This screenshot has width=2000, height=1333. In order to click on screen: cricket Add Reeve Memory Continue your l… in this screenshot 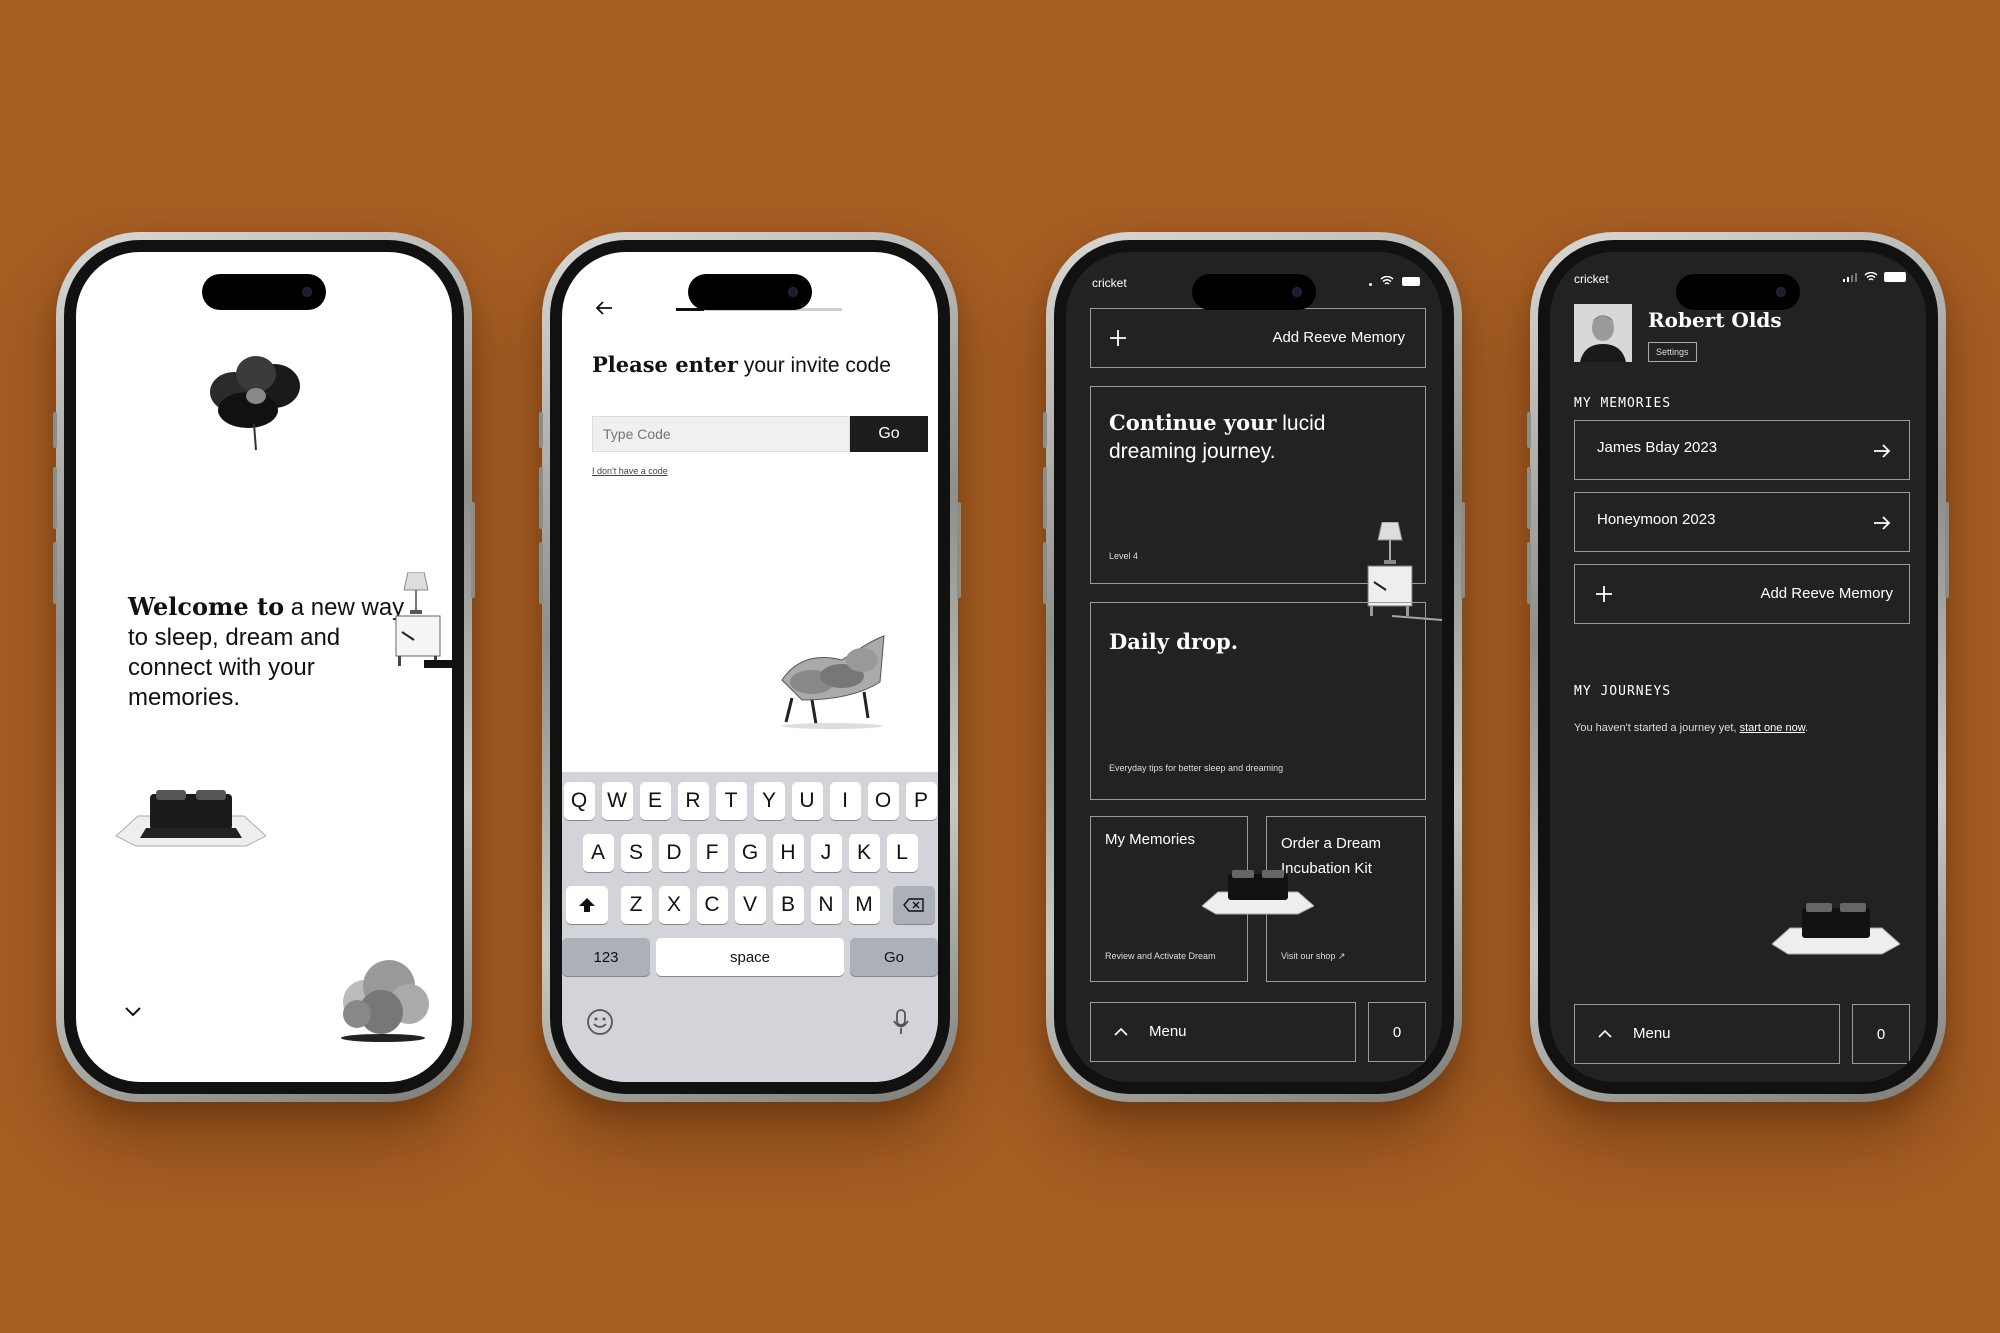, I will do `click(1254, 667)`.